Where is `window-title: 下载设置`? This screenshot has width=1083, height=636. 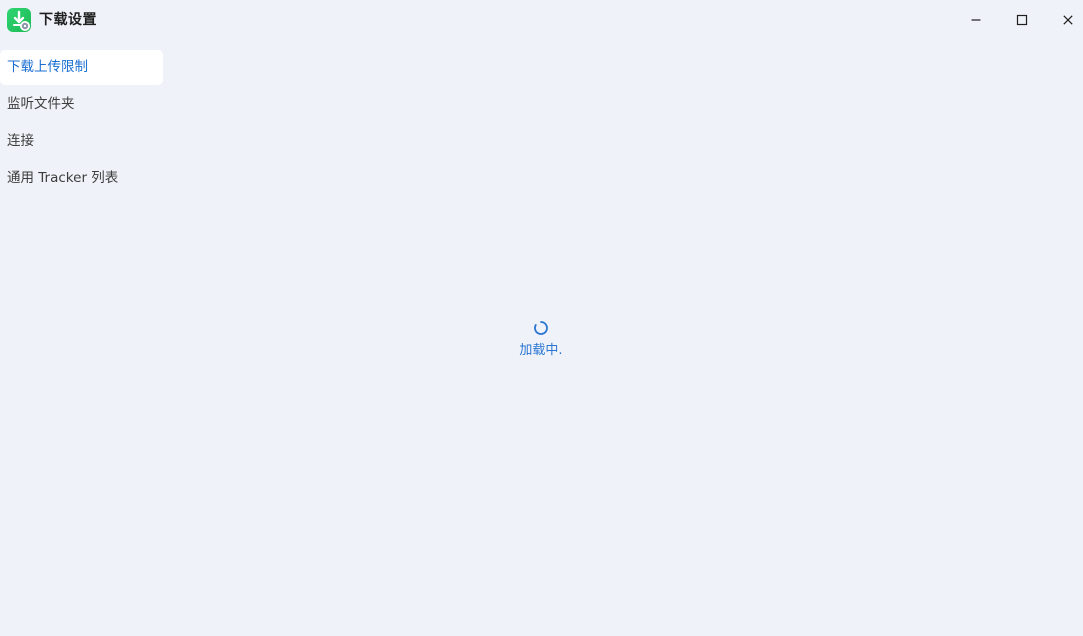
window-title: 下载设置 is located at coordinates (68, 20).